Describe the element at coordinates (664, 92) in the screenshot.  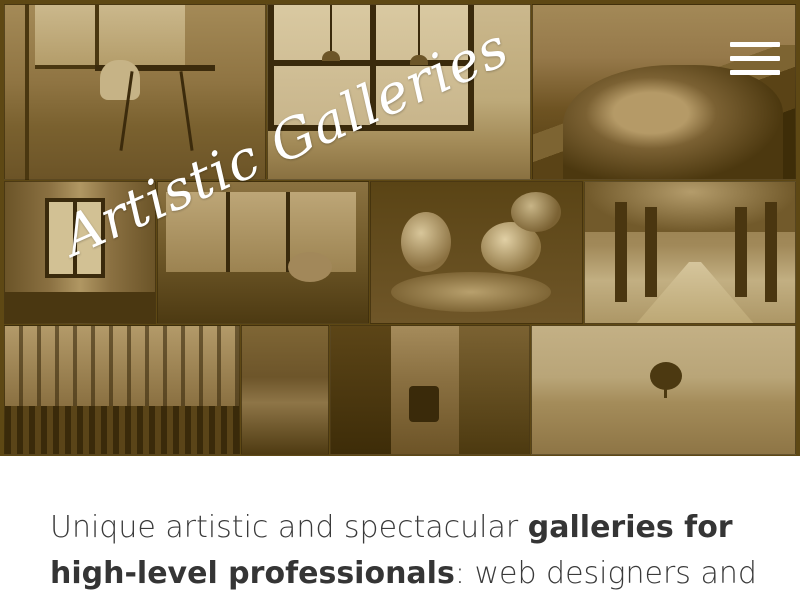
I see `mountains-photo` at that location.